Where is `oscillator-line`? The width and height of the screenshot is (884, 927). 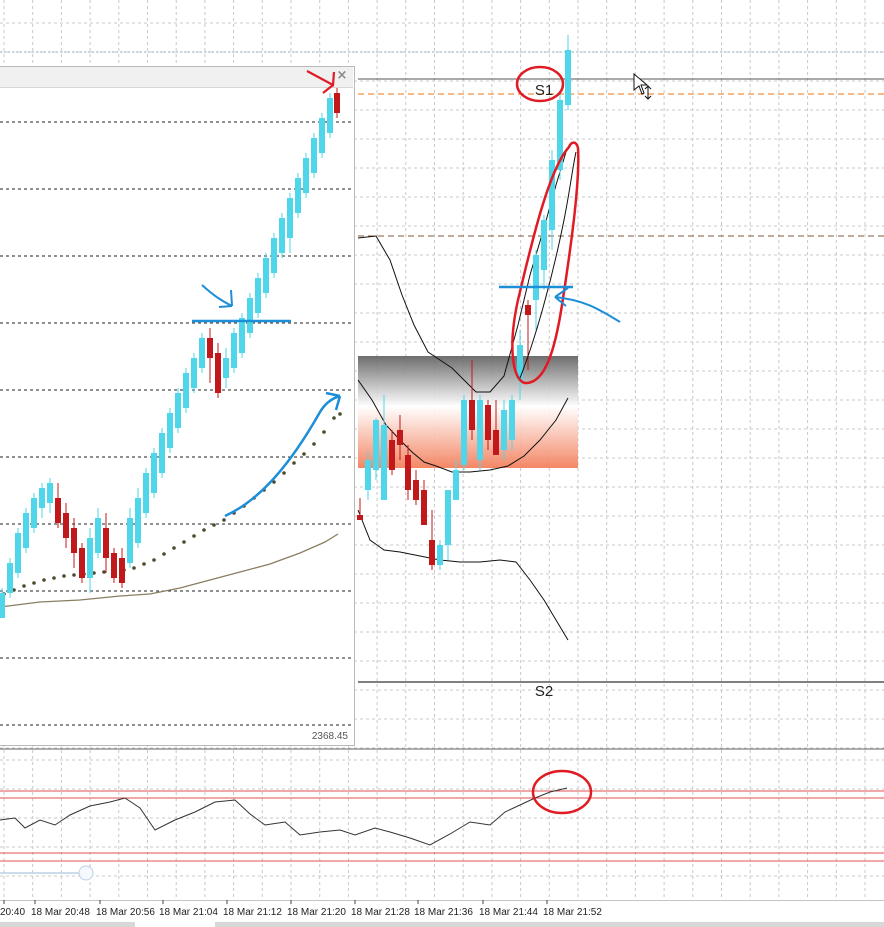
oscillator-line is located at coordinates (284, 816).